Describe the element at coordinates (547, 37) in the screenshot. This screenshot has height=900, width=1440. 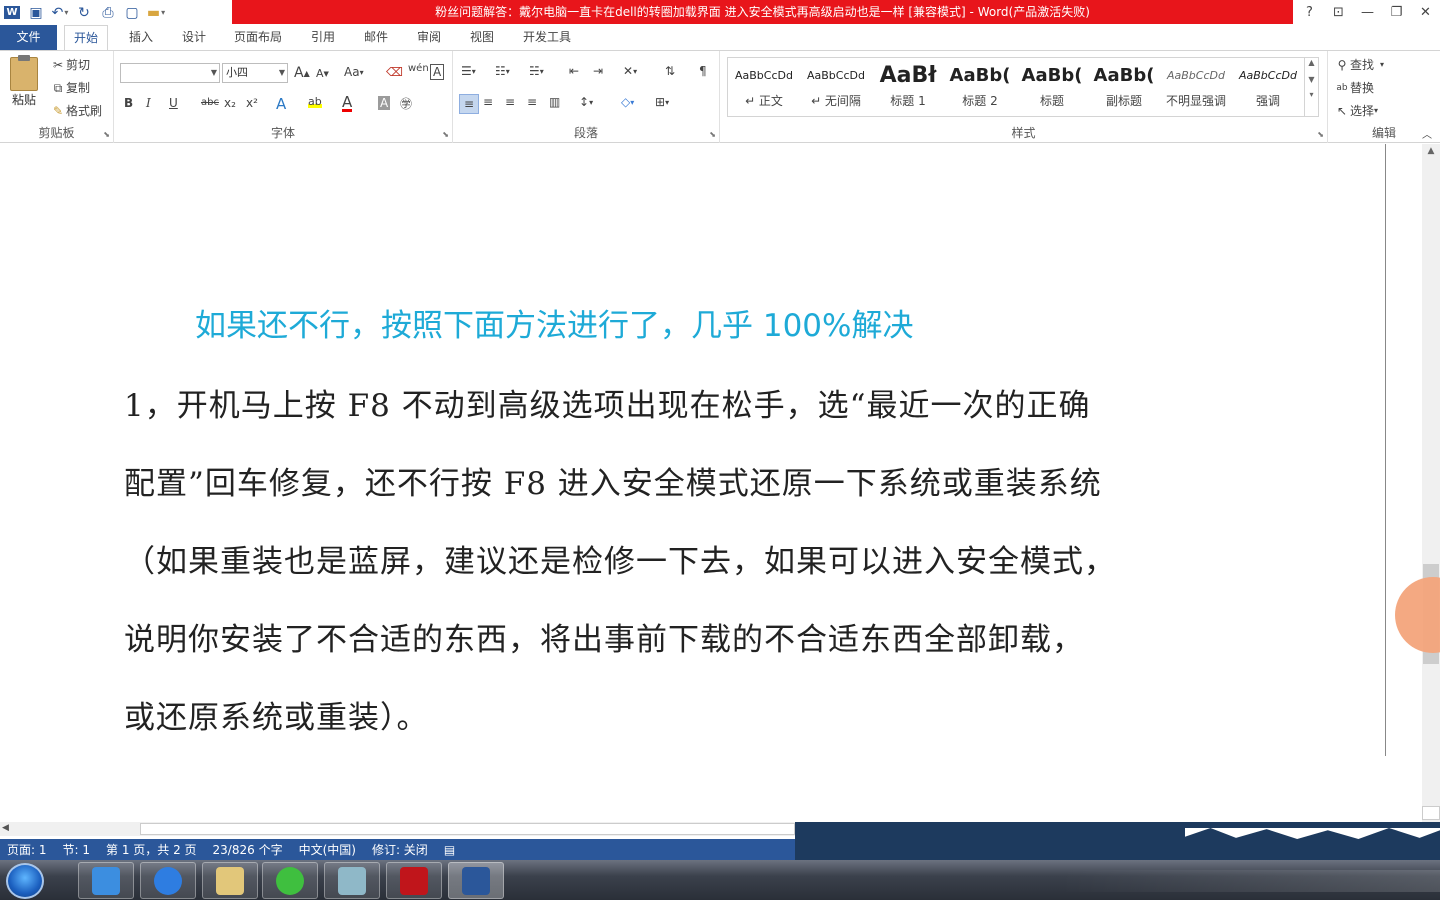
I see `tab-developer: 开发工具` at that location.